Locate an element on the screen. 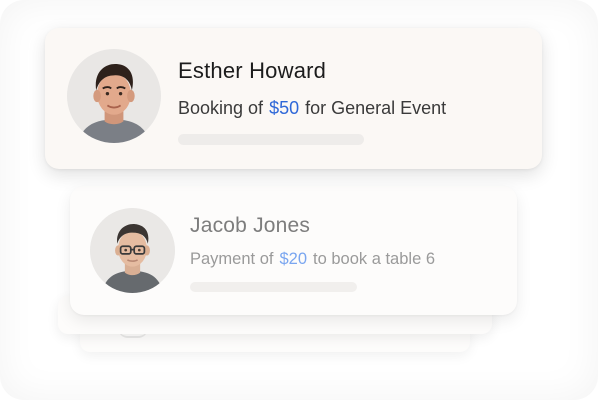 The image size is (598, 400). description-prefix: Payment of is located at coordinates (232, 259).